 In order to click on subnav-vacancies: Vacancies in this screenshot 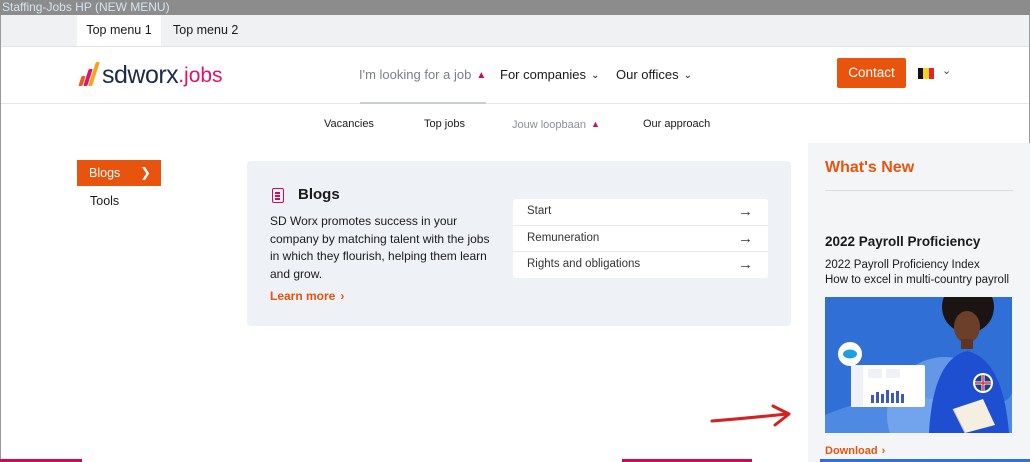, I will do `click(349, 124)`.